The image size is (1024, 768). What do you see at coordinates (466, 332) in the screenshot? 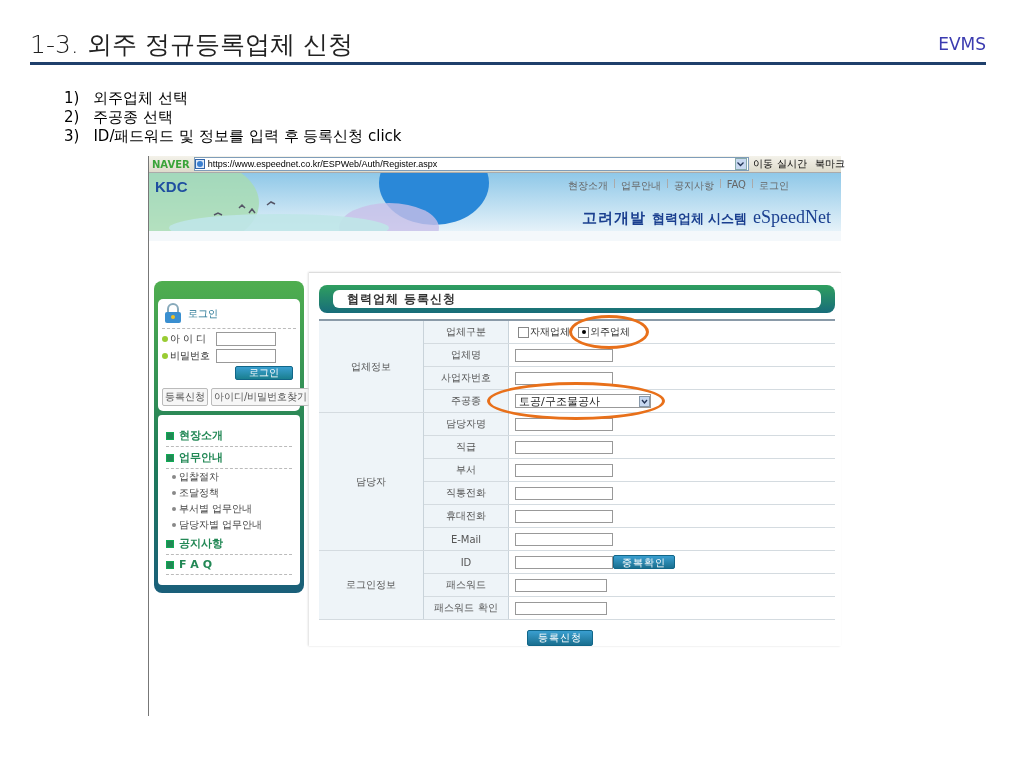
I see `field-label: 업체구분` at bounding box center [466, 332].